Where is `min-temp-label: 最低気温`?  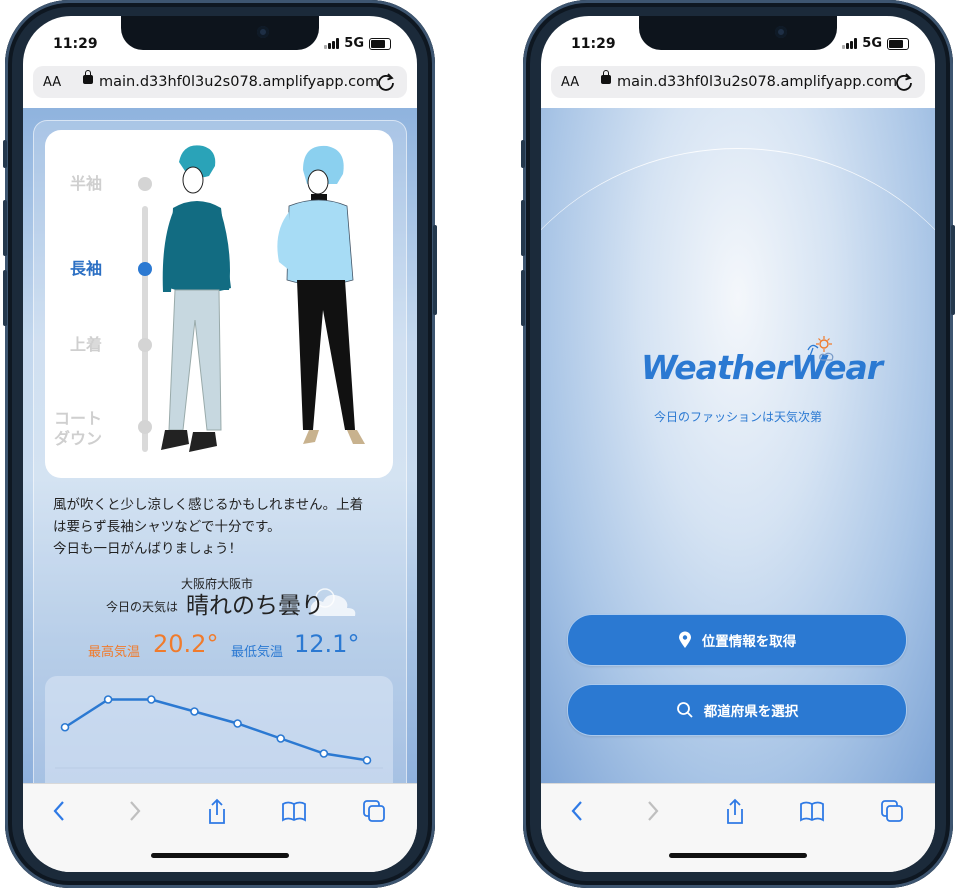 min-temp-label: 最低気温 is located at coordinates (257, 652).